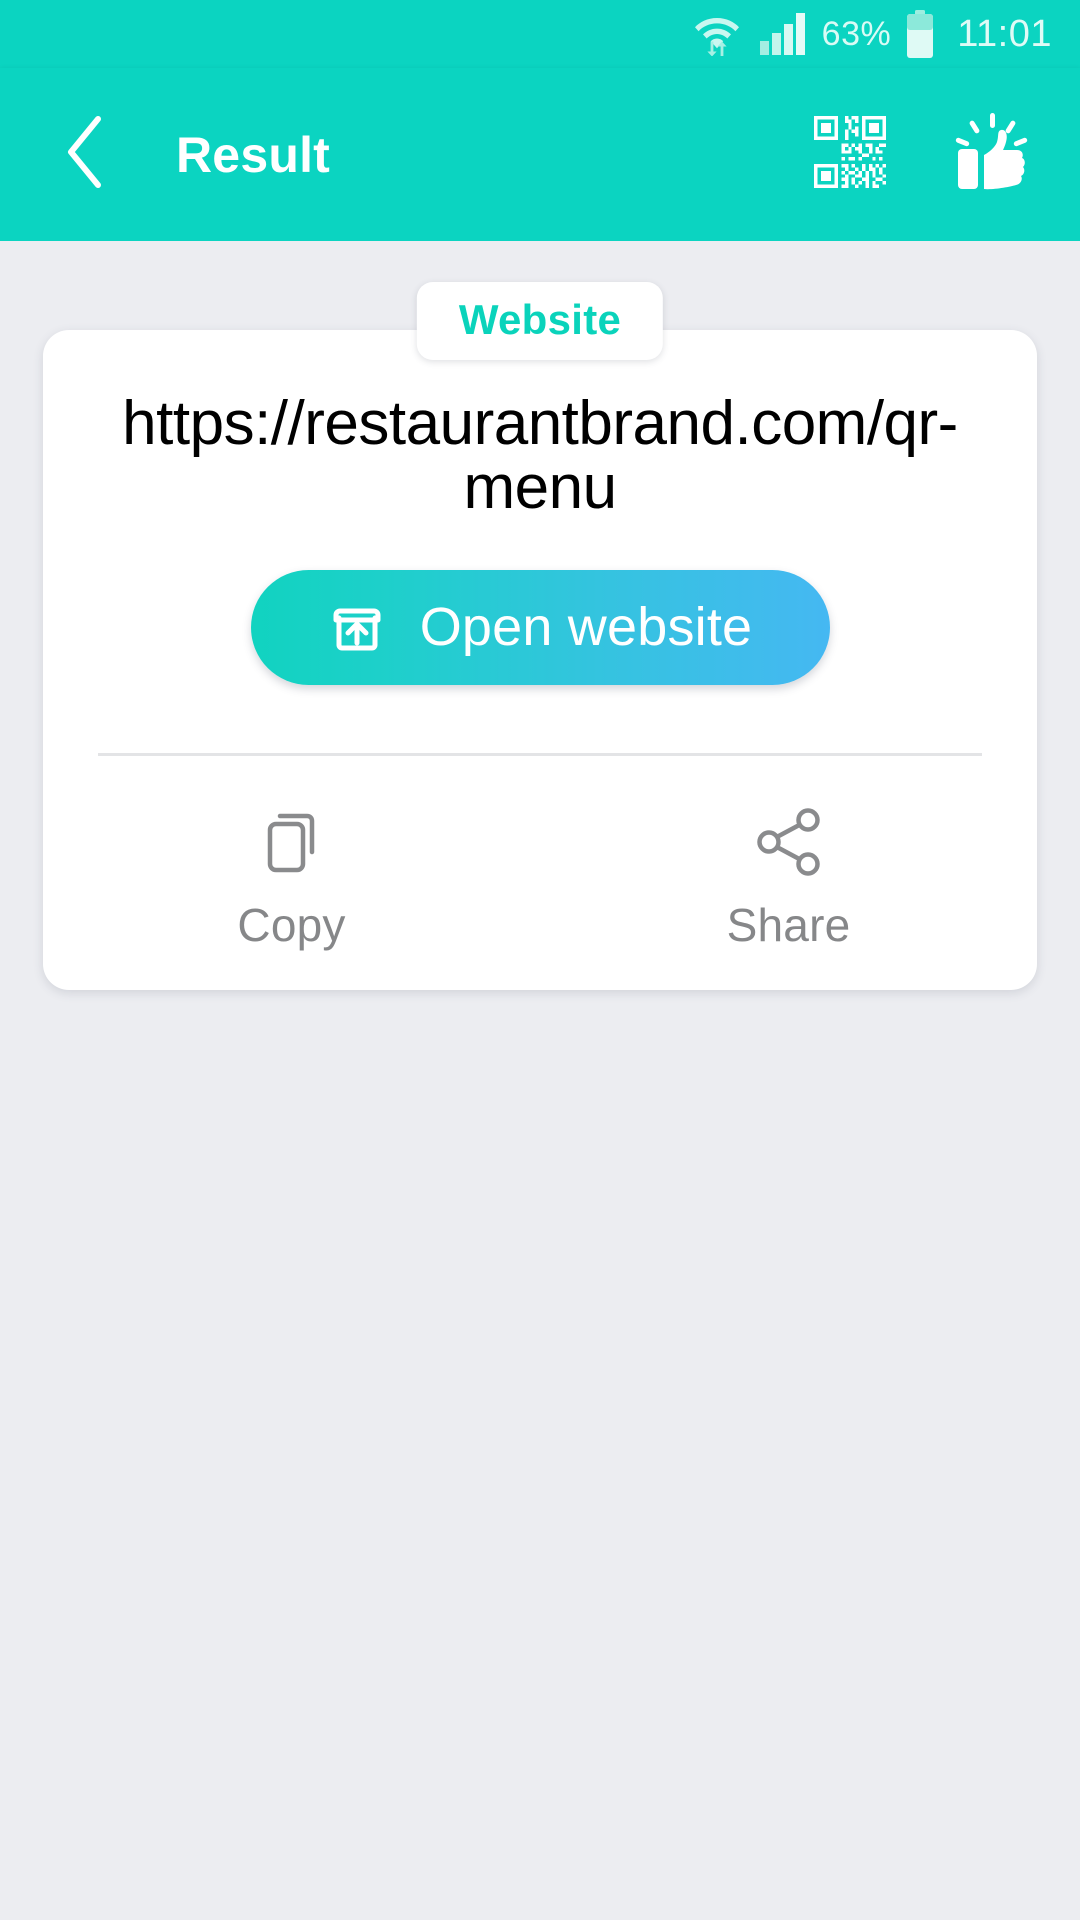 The image size is (1080, 1920). What do you see at coordinates (292, 842) in the screenshot?
I see `copy-icon` at bounding box center [292, 842].